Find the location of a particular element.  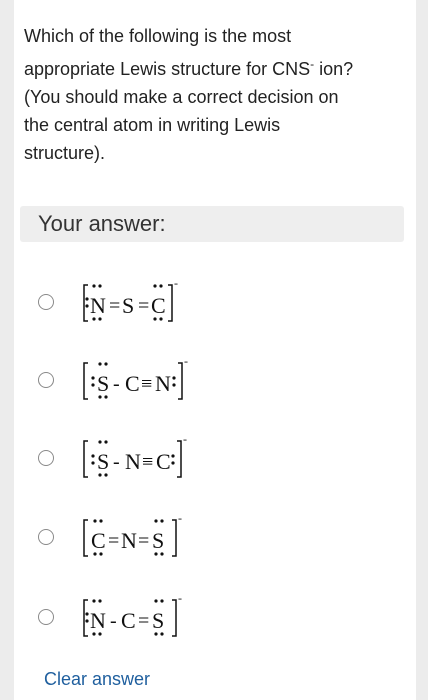

question-line: (You should make a correct decision on is located at coordinates (181, 97).